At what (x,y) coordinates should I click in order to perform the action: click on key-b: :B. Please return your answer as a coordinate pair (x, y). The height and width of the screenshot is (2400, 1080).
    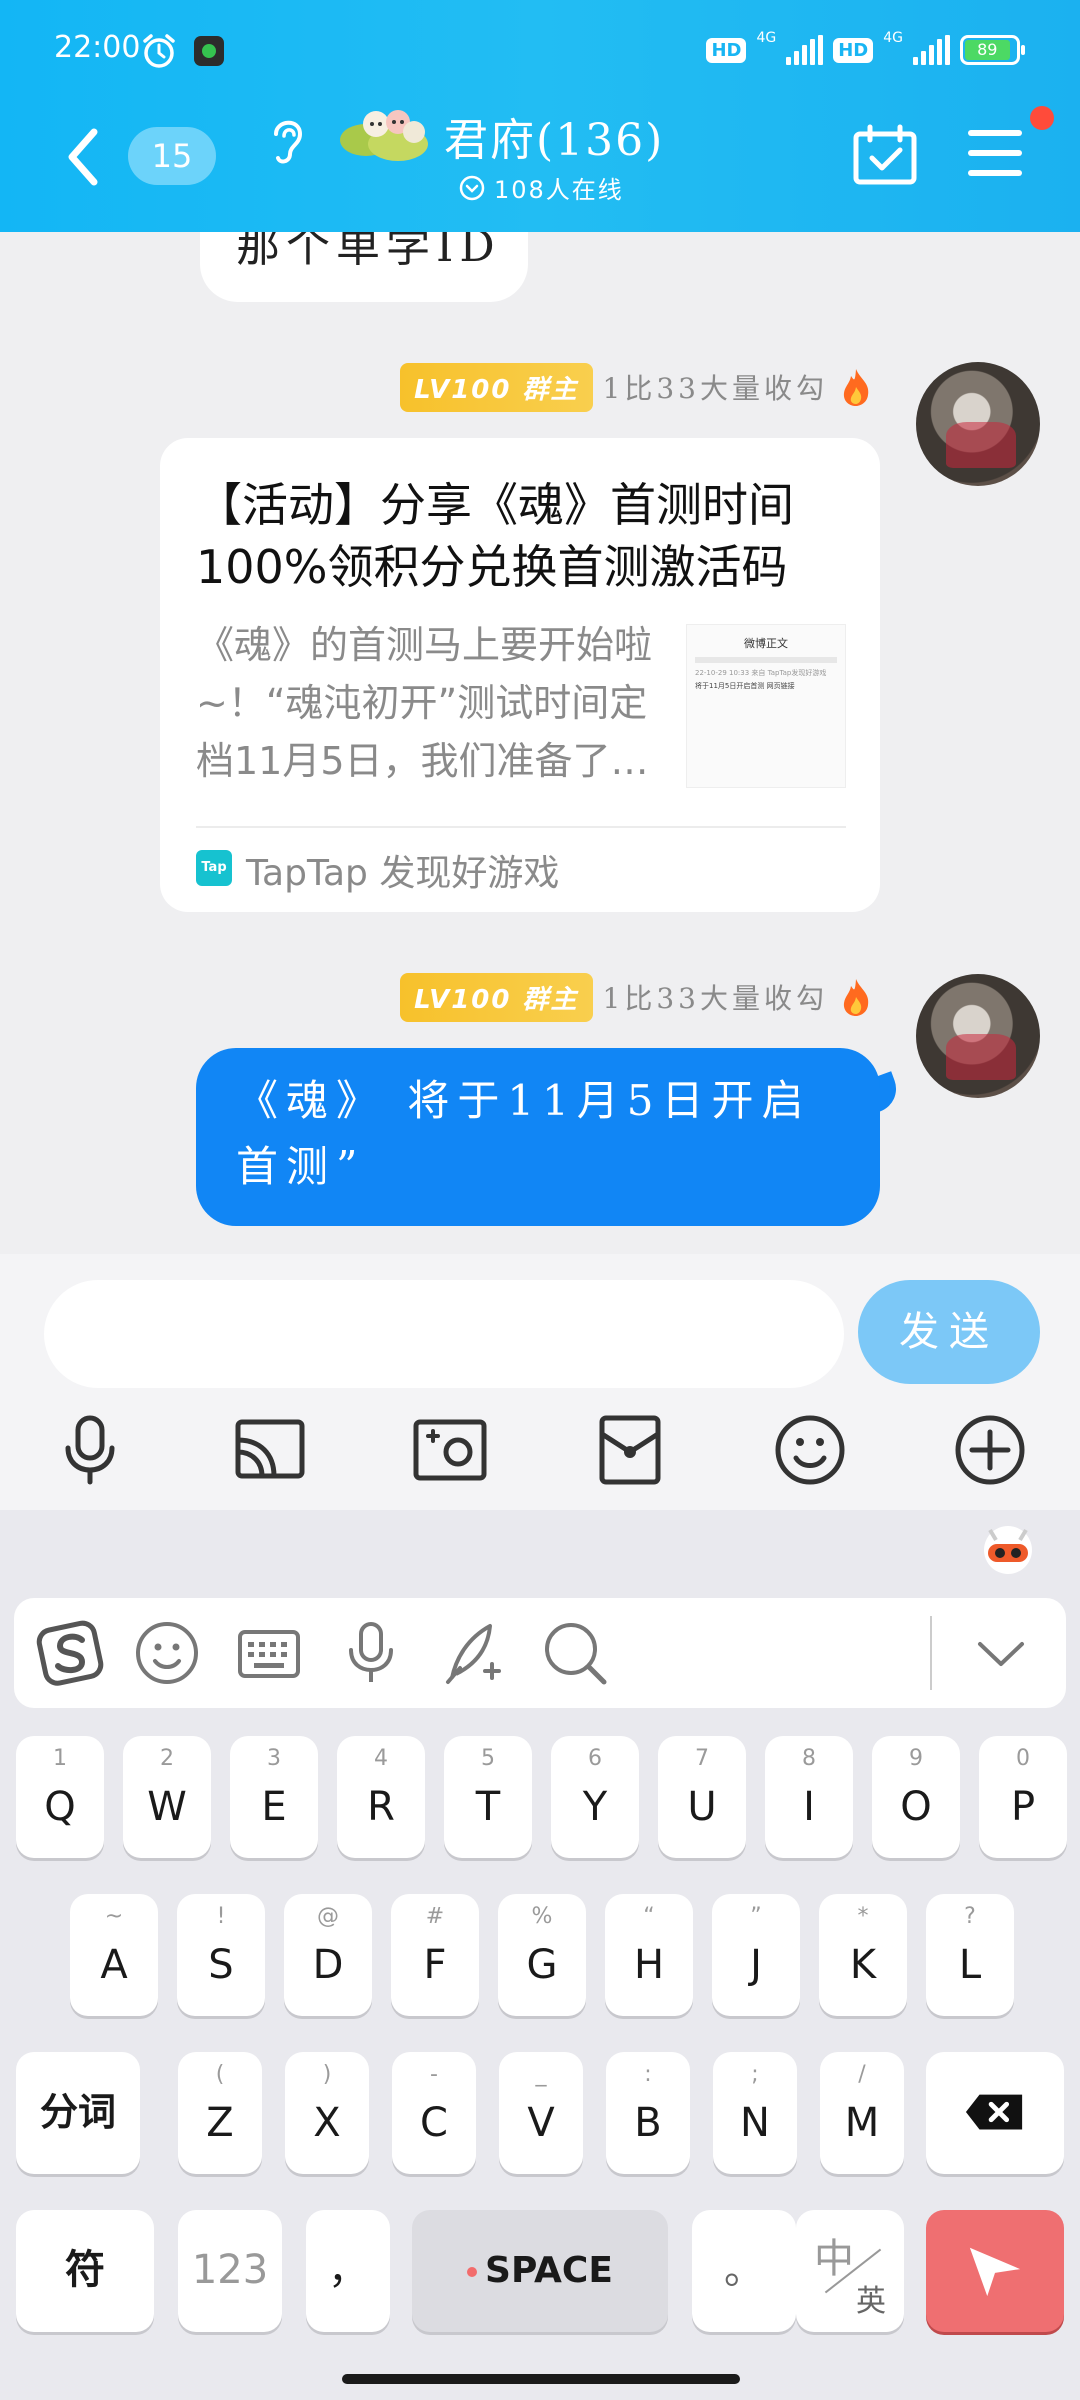
    Looking at the image, I should click on (648, 2113).